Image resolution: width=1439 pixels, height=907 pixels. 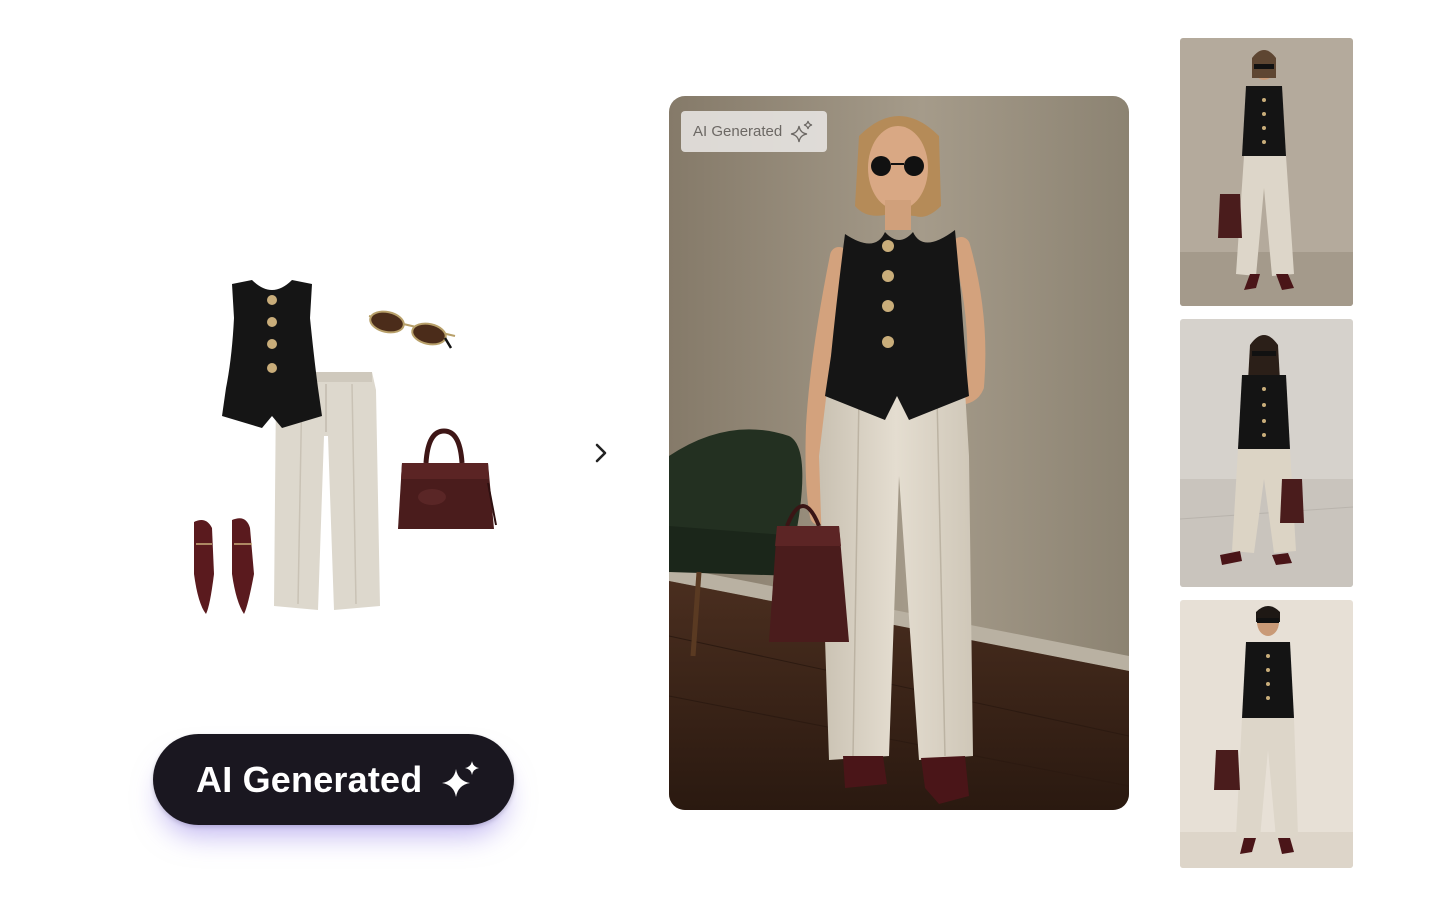 I want to click on thumbnail-model-3-image, so click(x=1266, y=734).